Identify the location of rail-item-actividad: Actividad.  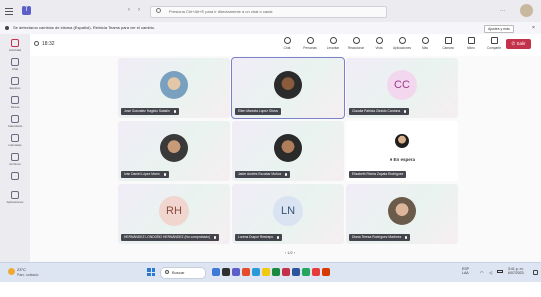
(15, 45).